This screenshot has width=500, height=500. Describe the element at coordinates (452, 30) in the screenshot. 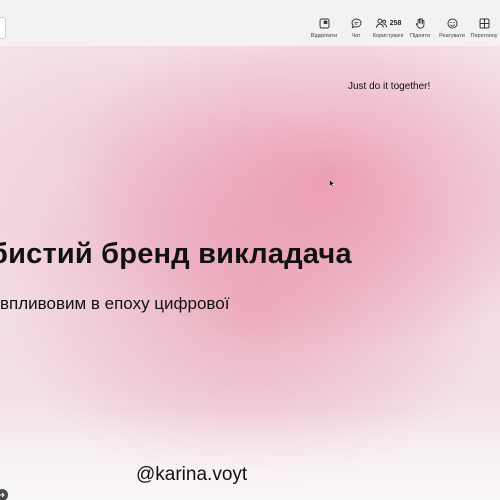

I see `react-button: Реагувати` at that location.